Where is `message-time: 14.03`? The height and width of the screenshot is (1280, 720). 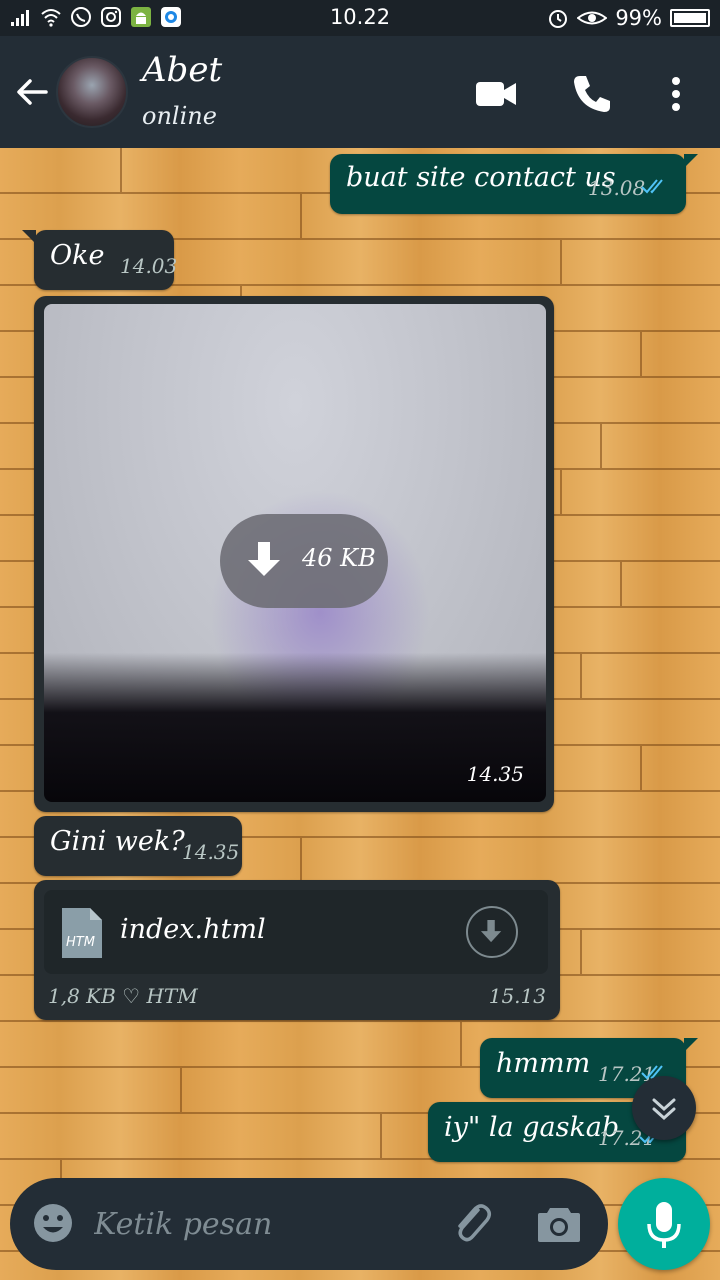 message-time: 14.03 is located at coordinates (149, 266).